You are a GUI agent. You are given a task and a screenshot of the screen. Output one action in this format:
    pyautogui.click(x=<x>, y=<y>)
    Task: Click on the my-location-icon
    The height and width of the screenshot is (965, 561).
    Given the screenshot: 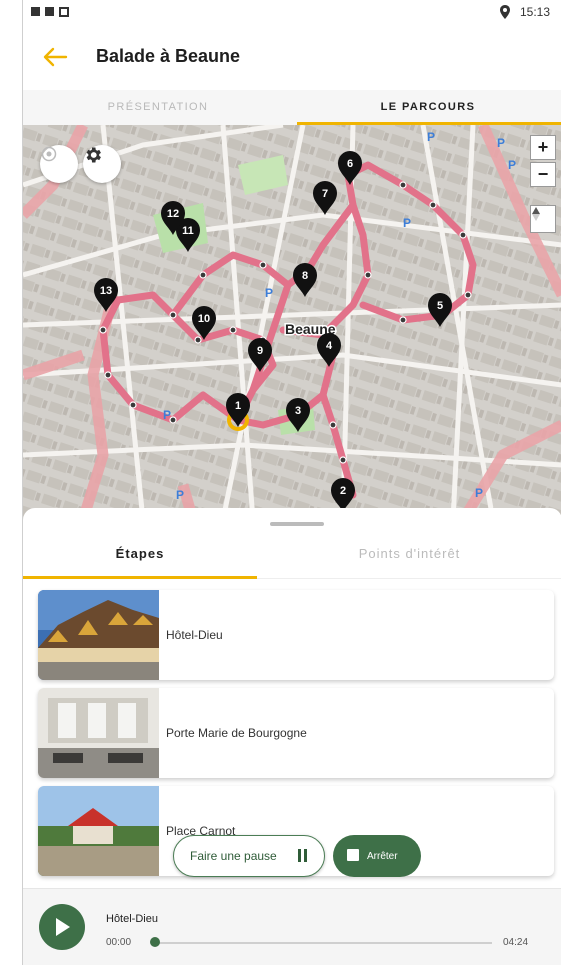 What is the action you would take?
    pyautogui.click(x=49, y=154)
    